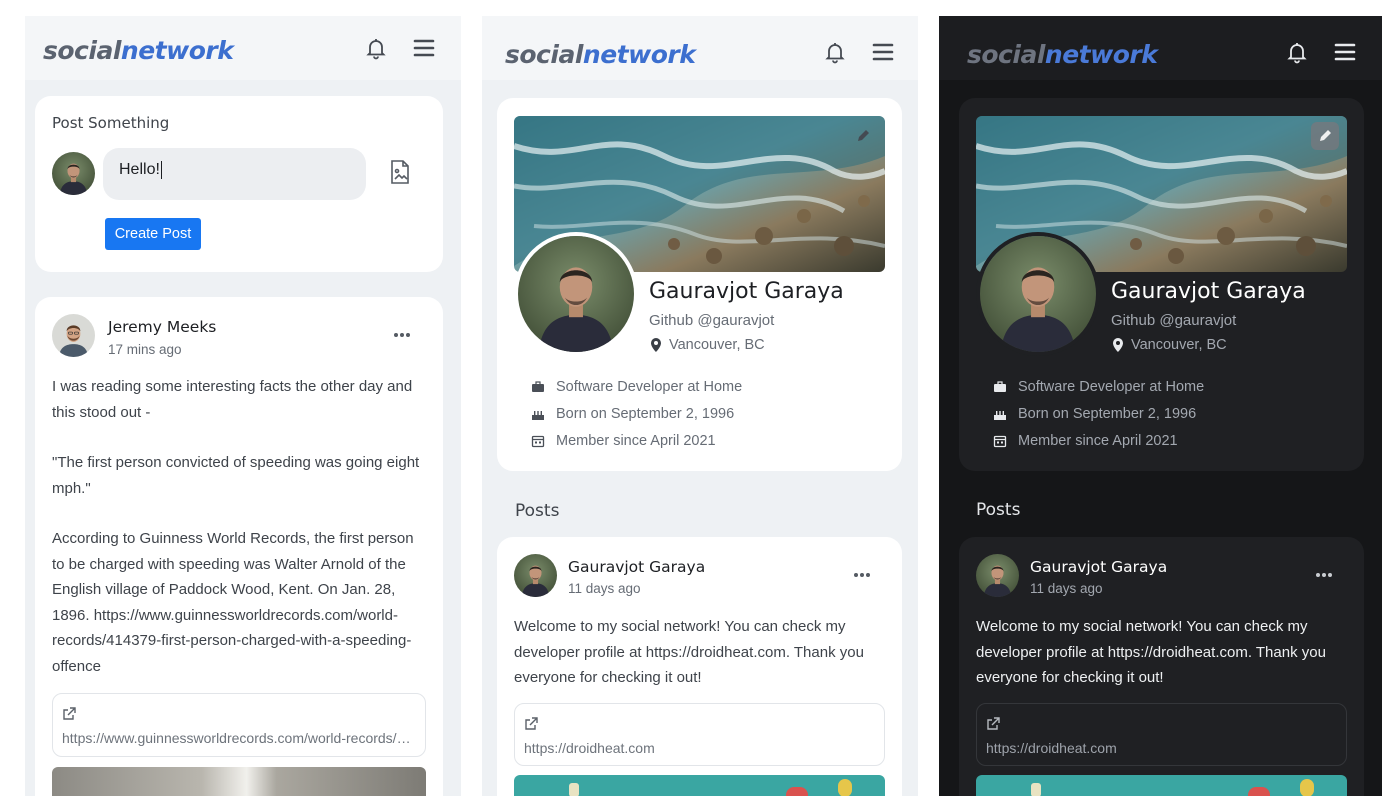 The width and height of the screenshot is (1400, 812). What do you see at coordinates (400, 172) in the screenshot?
I see `document-icon` at bounding box center [400, 172].